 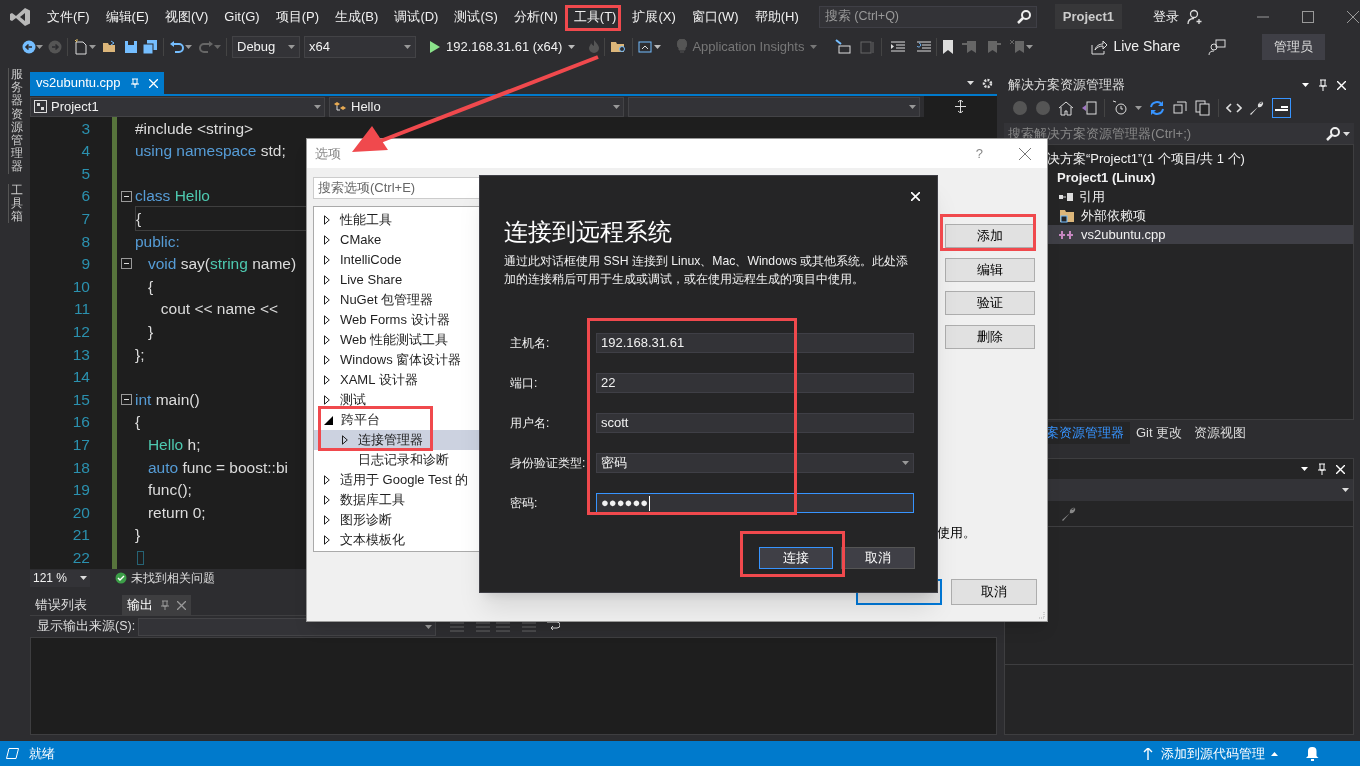 What do you see at coordinates (476, 106) in the screenshot?
I see `navigation-dropdown: Hello` at bounding box center [476, 106].